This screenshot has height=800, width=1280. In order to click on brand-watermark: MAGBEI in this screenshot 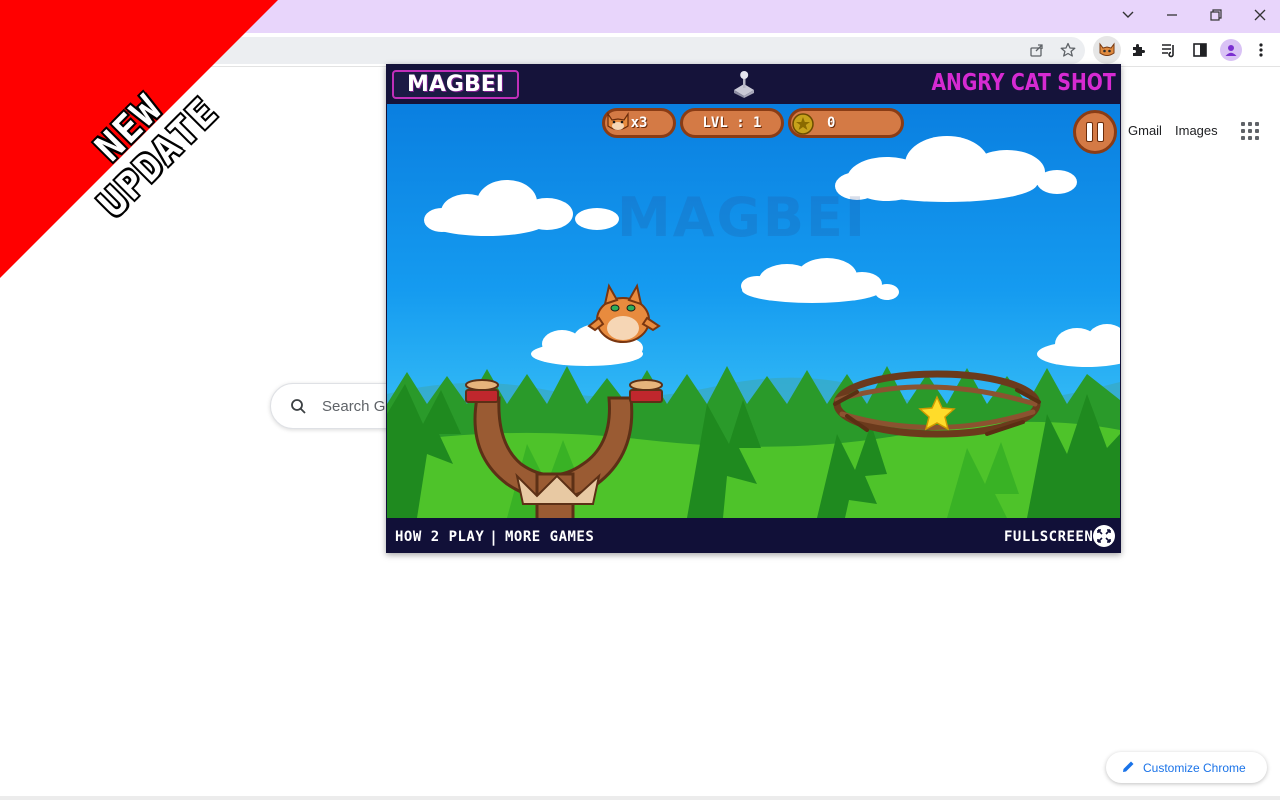, I will do `click(742, 217)`.